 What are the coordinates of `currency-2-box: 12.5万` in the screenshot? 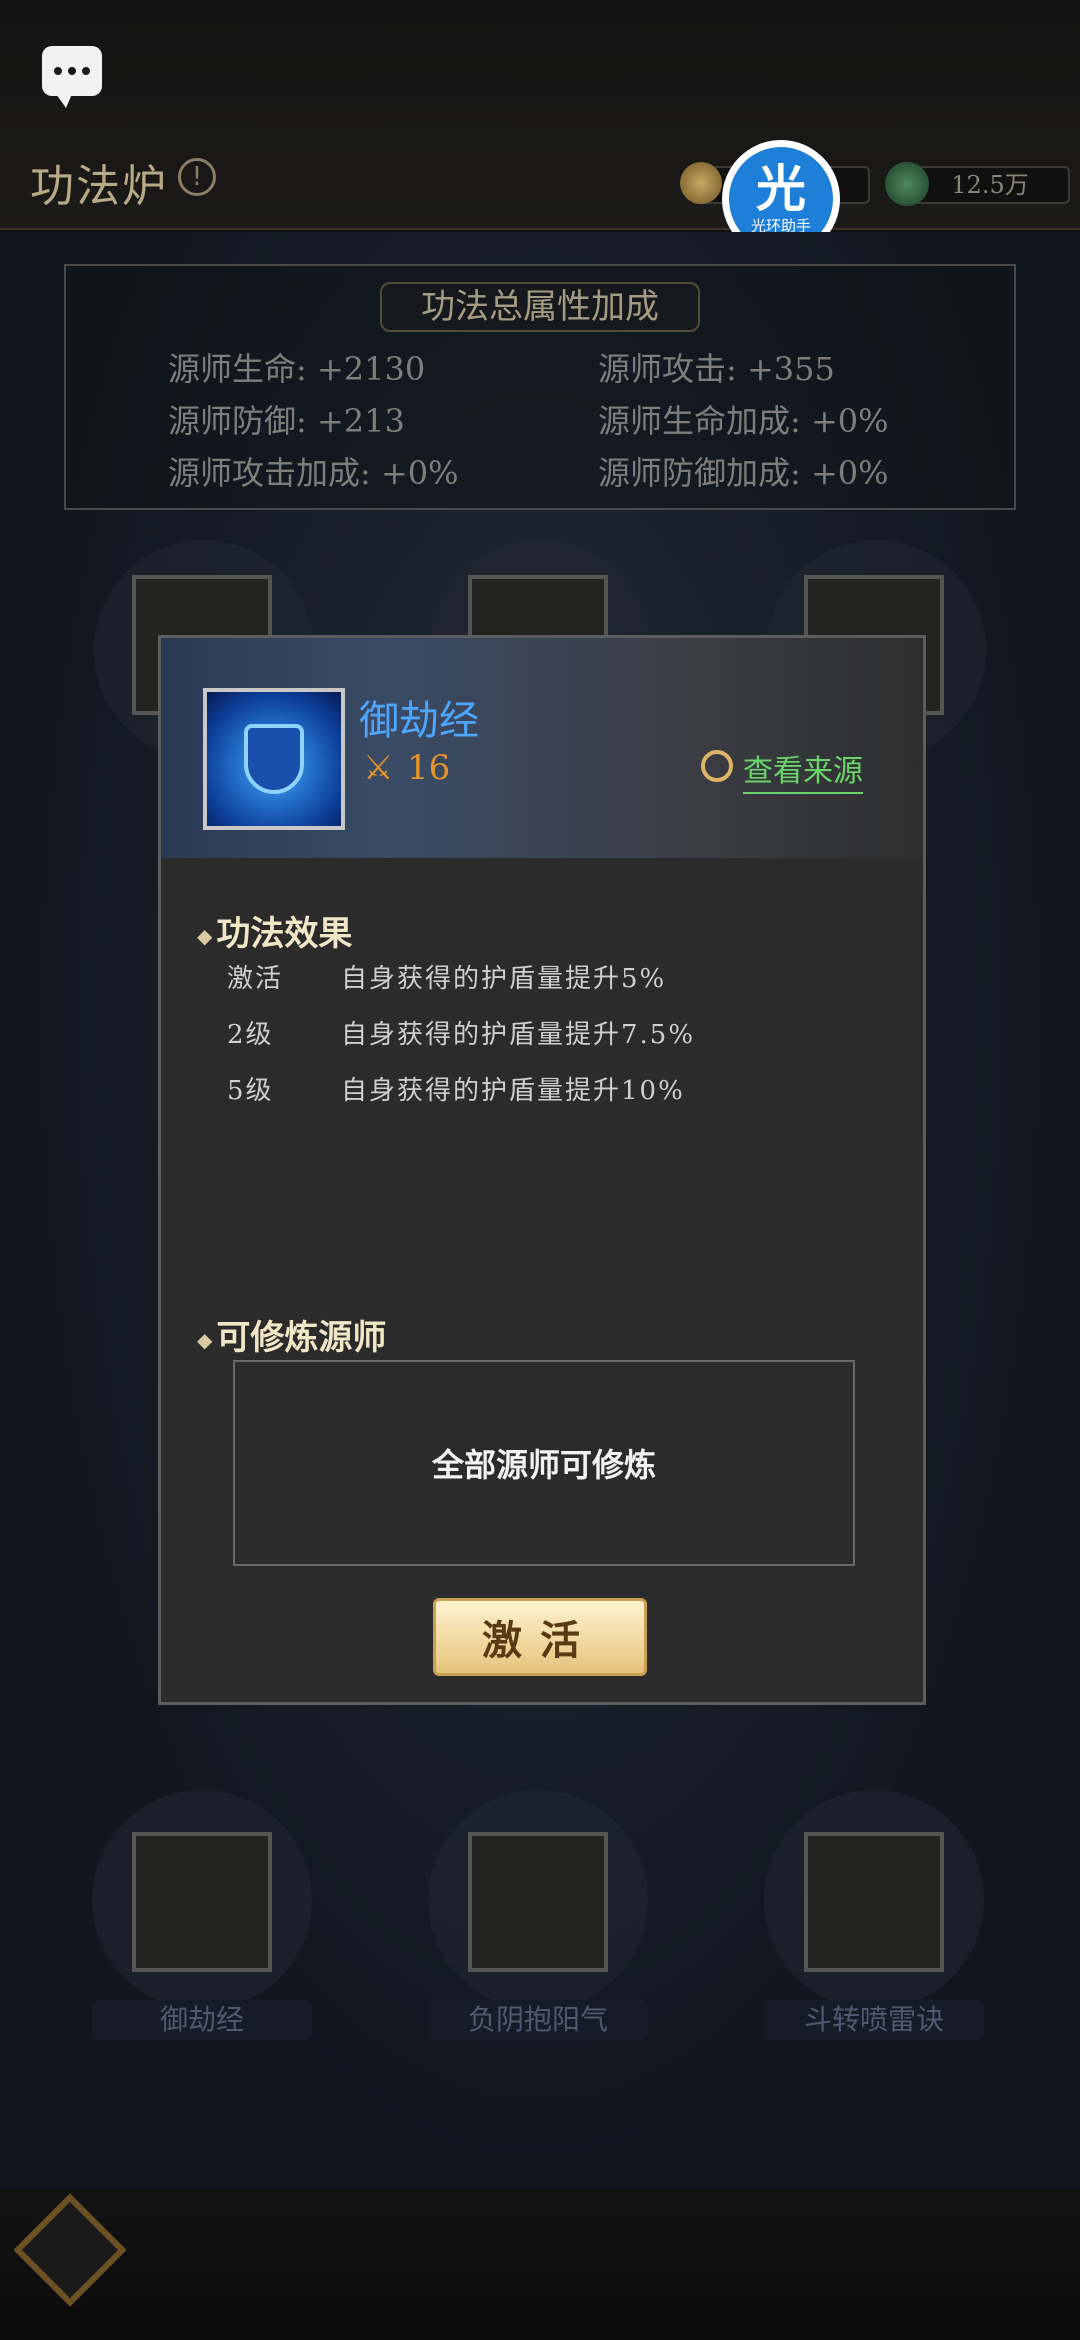 It's located at (990, 185).